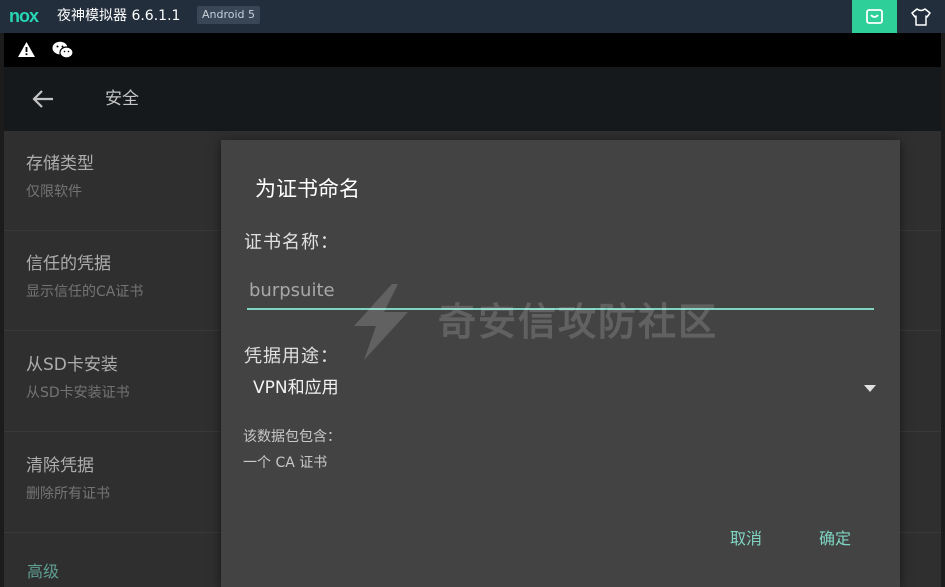 The width and height of the screenshot is (945, 587). I want to click on warning-icon, so click(26, 49).